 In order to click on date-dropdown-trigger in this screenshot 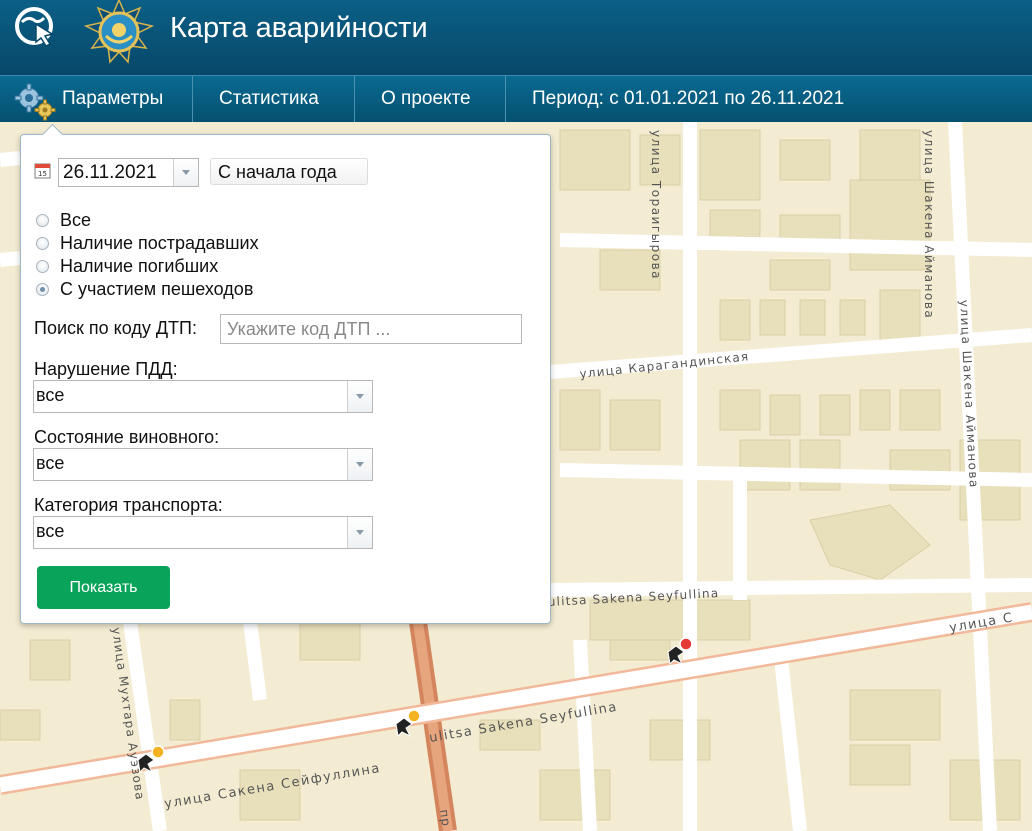, I will do `click(185, 172)`.